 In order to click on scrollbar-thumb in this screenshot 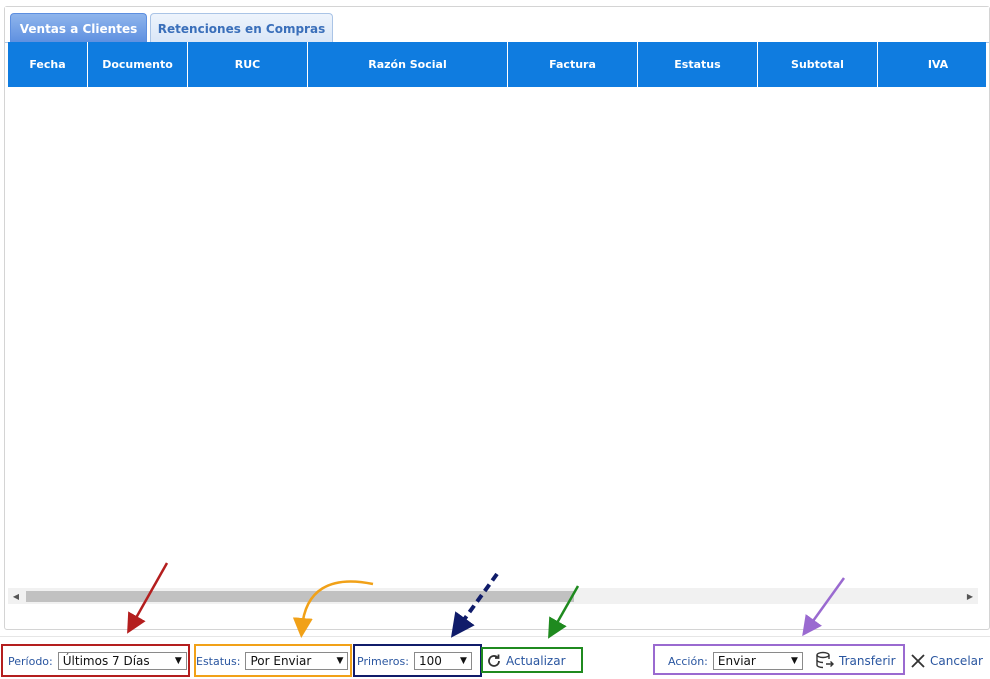, I will do `click(300, 596)`.